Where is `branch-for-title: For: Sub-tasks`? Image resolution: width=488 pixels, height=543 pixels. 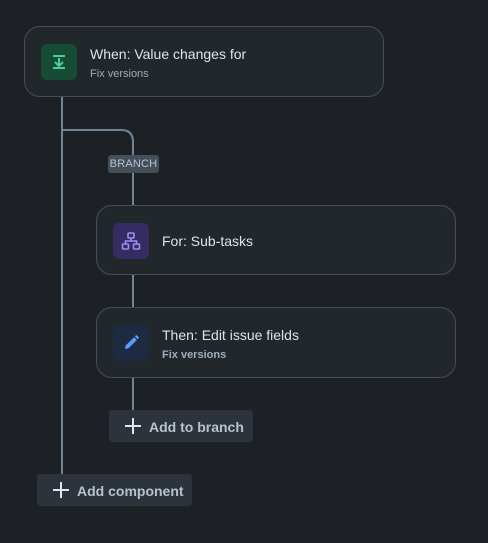
branch-for-title: For: Sub-tasks is located at coordinates (208, 241).